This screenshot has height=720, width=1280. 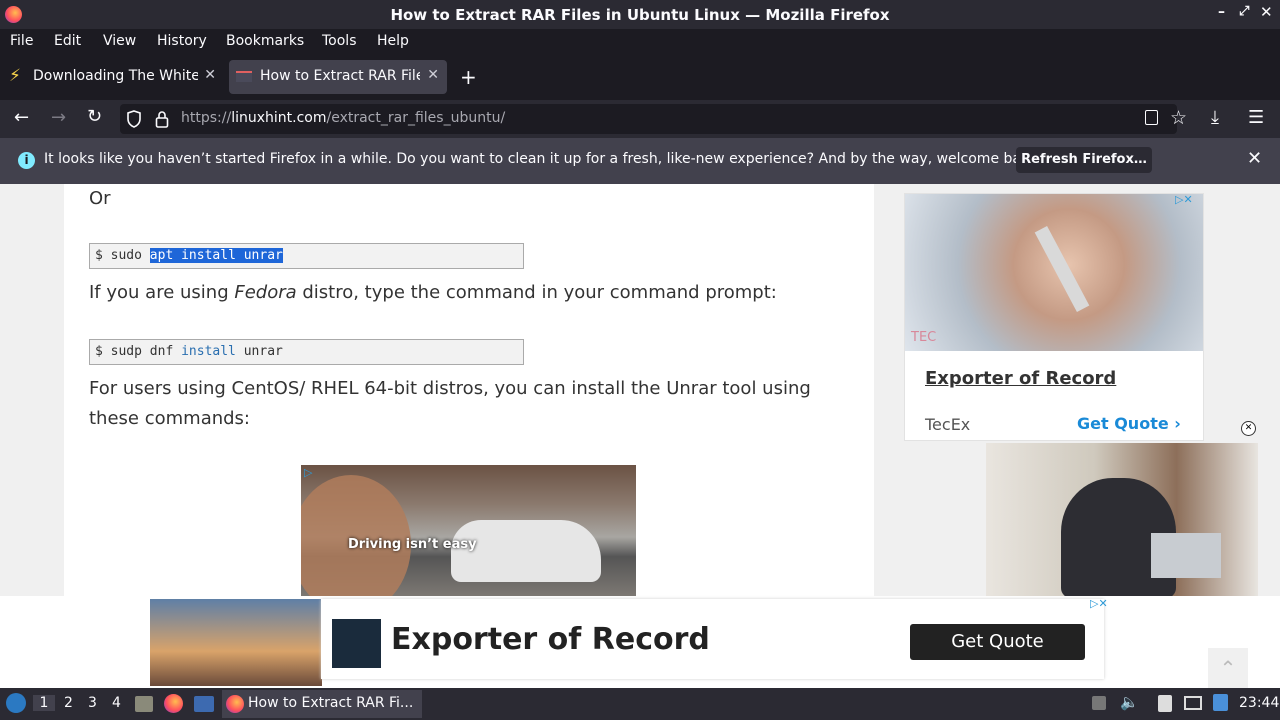 I want to click on inline-video-ad: ▷ Driving isn’t easy, so click(x=468, y=530).